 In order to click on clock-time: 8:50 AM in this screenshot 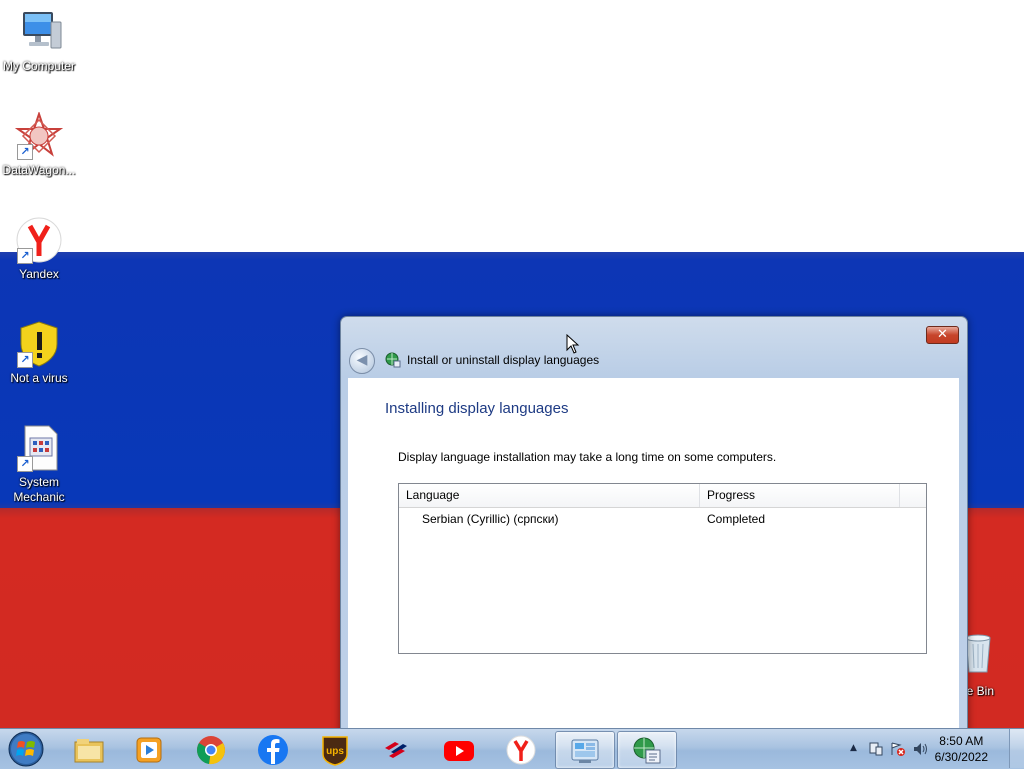, I will do `click(961, 741)`.